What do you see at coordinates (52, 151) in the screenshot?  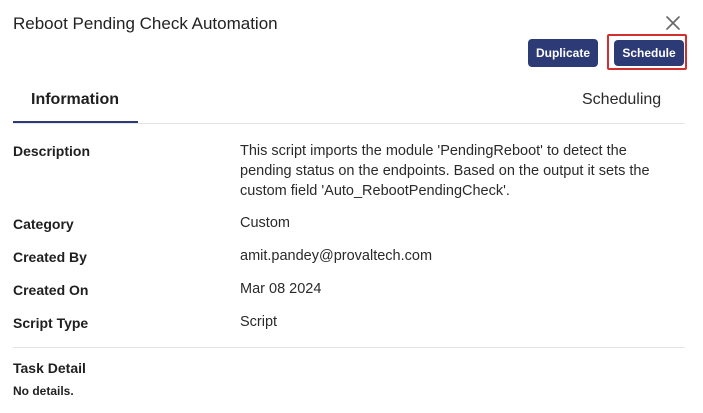 I see `description-label: Description` at bounding box center [52, 151].